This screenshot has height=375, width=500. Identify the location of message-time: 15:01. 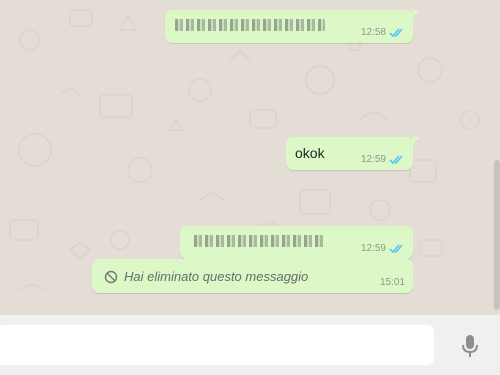
(392, 282).